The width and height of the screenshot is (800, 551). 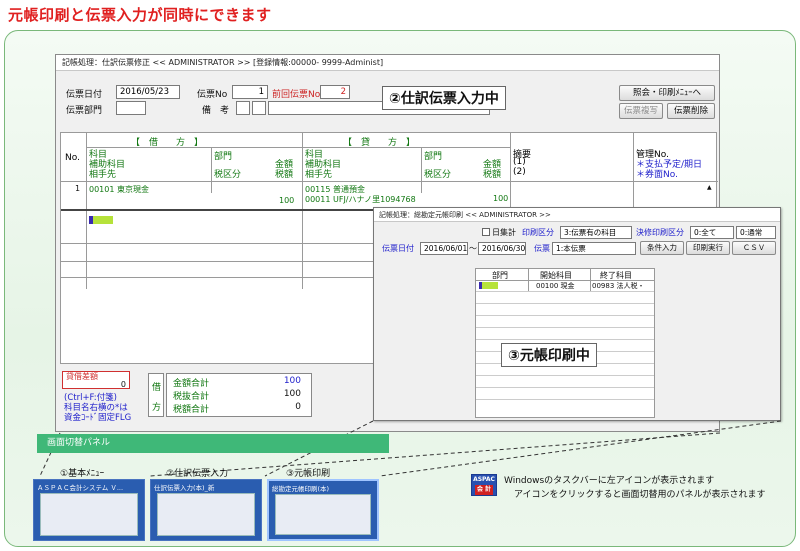 I want to click on thumb-ledger-print: 総勘定元帳印刷(本), so click(x=323, y=510).